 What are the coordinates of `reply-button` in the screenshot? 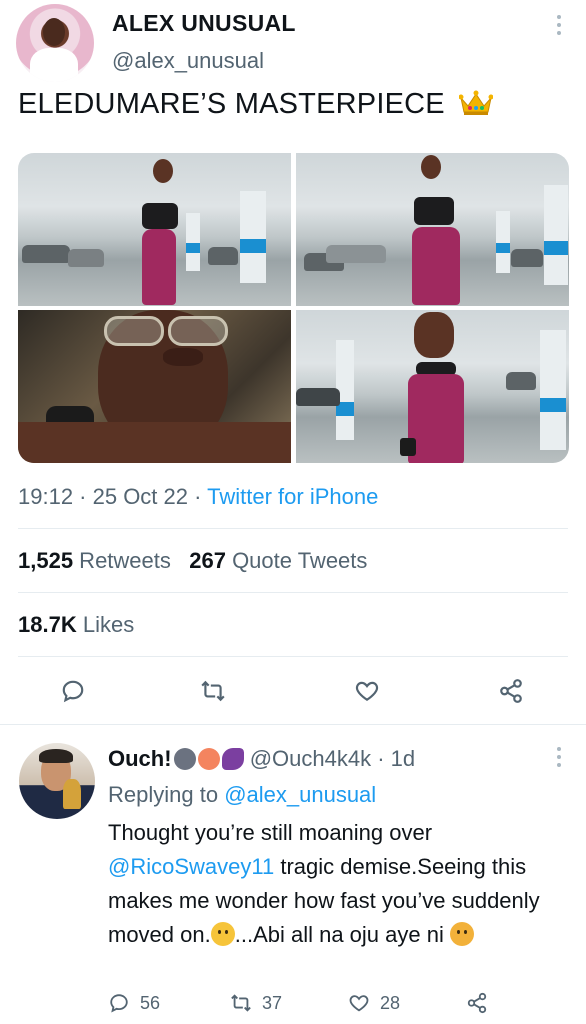 It's located at (73, 691).